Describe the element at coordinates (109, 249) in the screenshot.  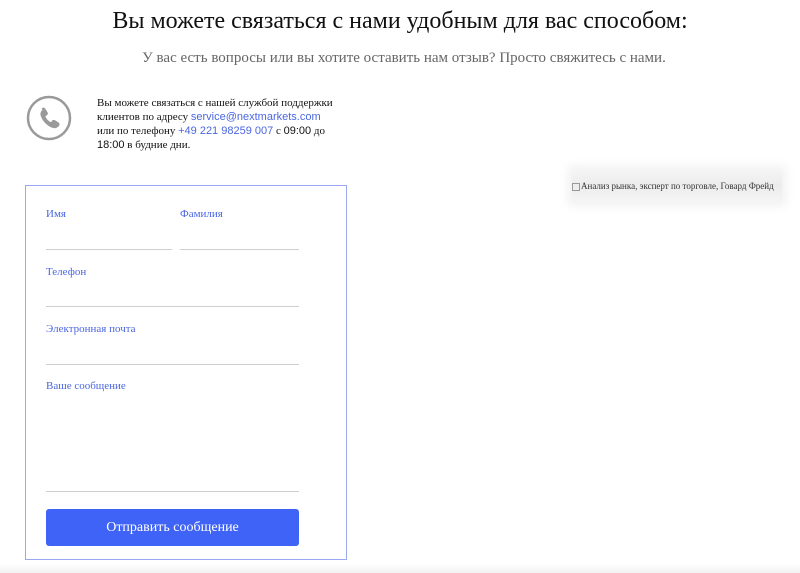
I see `first-name-input` at that location.